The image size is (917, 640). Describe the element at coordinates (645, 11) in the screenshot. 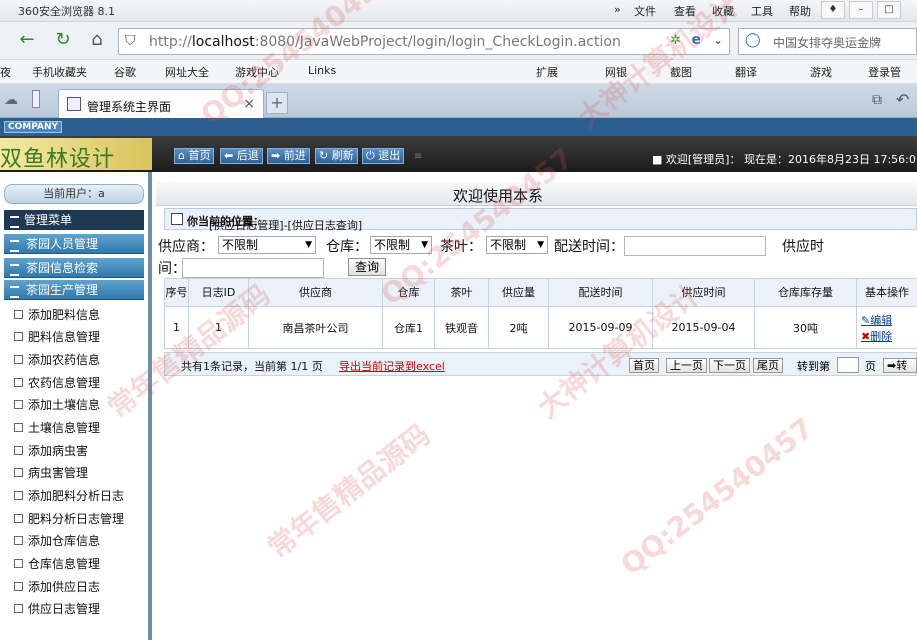

I see `menu-file: 文件` at that location.